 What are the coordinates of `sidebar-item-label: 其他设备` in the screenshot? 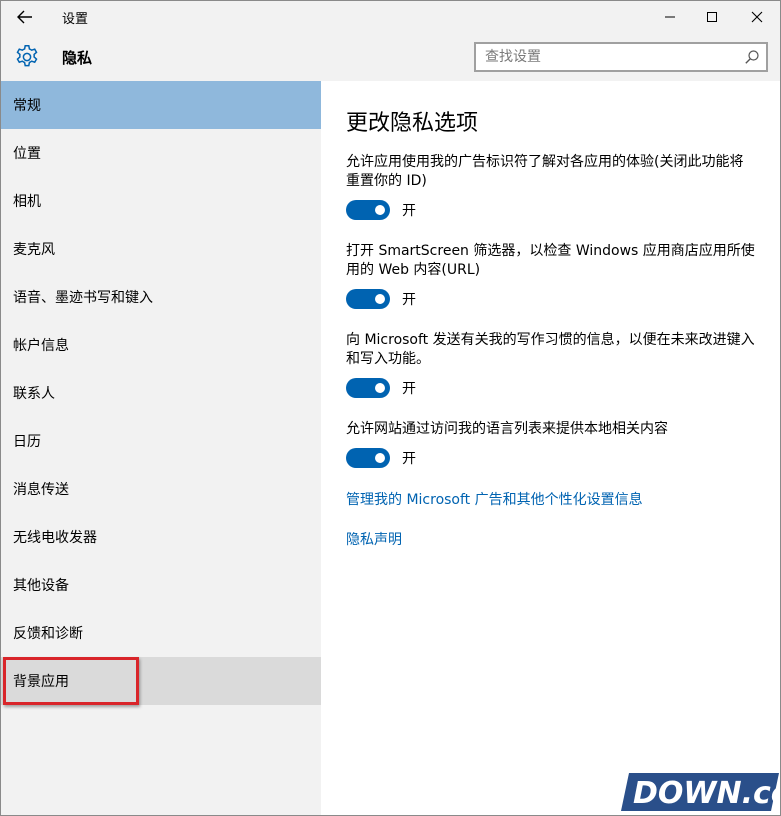 It's located at (41, 586).